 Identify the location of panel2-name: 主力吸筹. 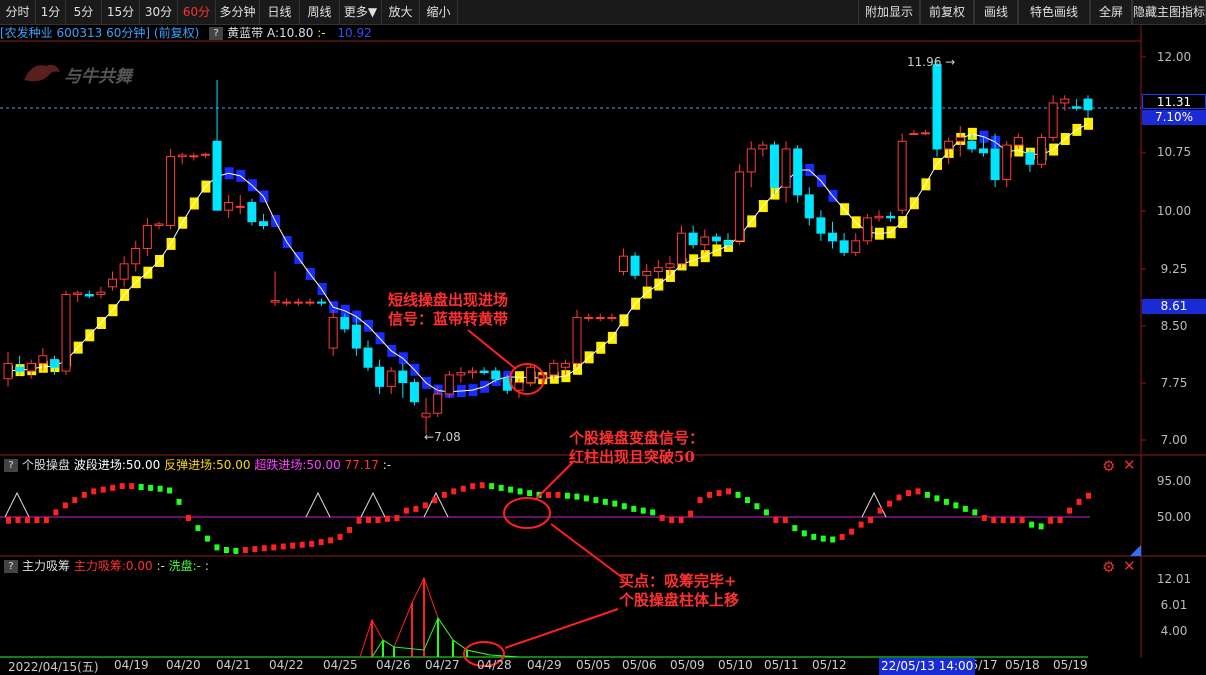
(46, 566).